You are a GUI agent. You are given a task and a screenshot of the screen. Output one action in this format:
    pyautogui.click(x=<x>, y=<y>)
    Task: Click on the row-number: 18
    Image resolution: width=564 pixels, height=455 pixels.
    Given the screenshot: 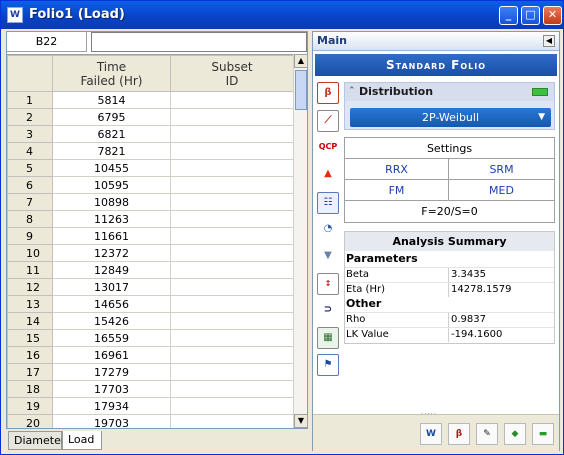 What is the action you would take?
    pyautogui.click(x=30, y=389)
    